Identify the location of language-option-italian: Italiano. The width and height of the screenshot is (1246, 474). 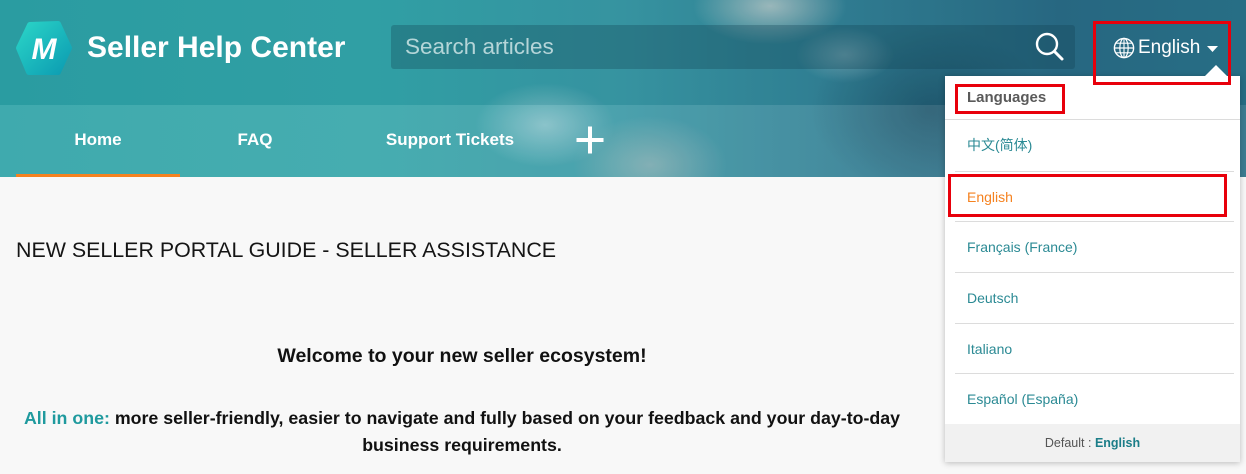
(1094, 348).